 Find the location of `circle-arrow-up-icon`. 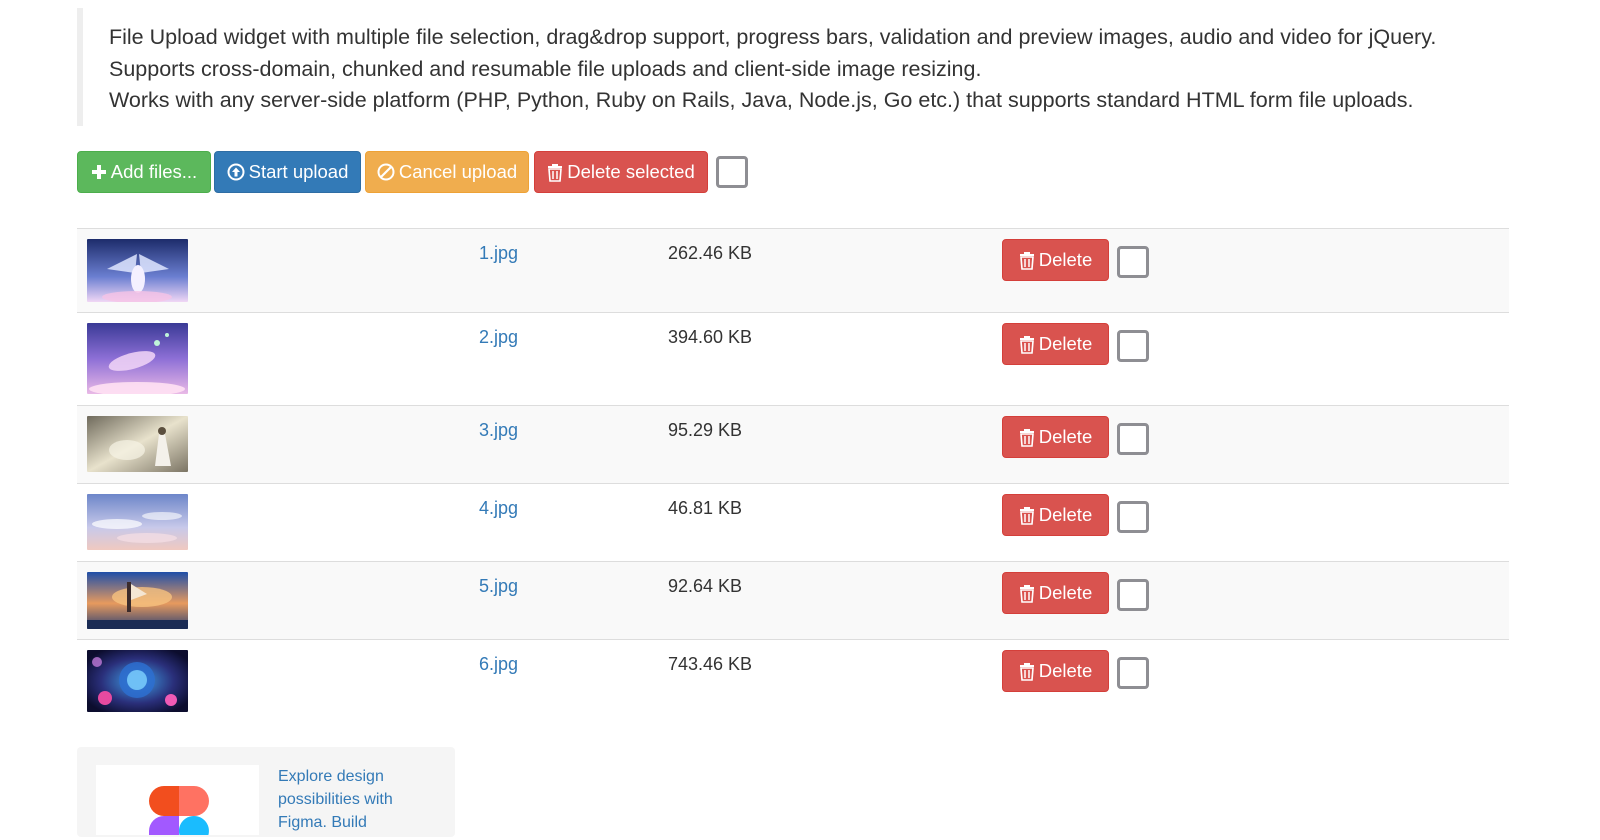

circle-arrow-up-icon is located at coordinates (236, 172).